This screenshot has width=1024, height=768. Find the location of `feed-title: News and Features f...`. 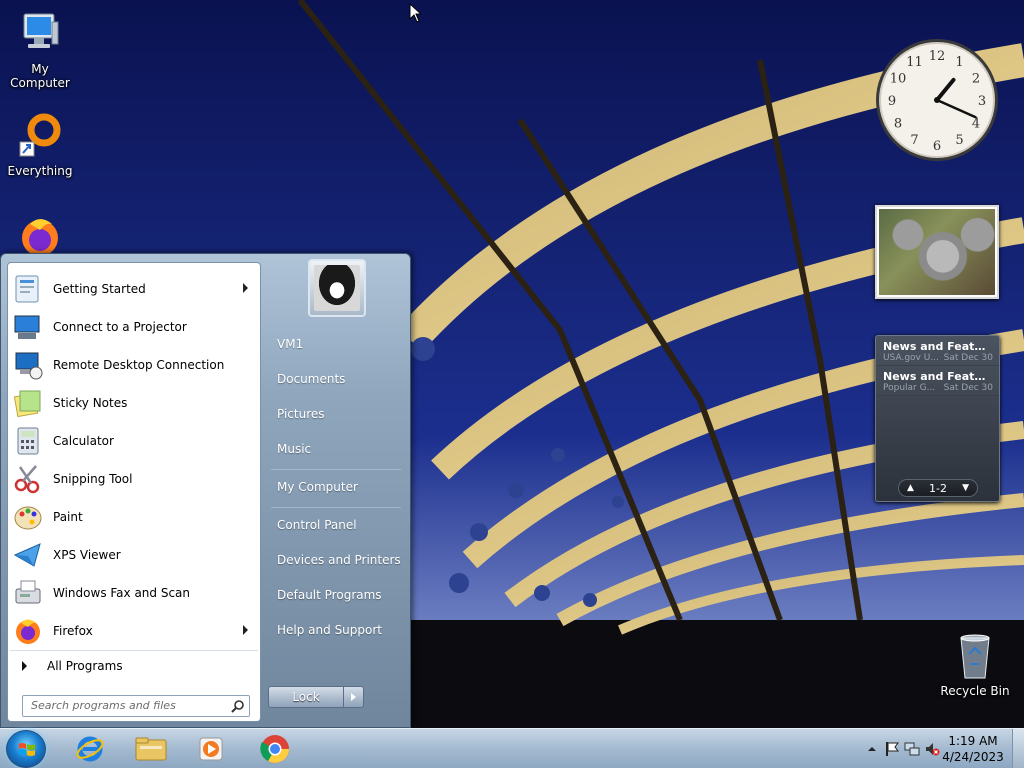

feed-title: News and Features f... is located at coordinates (938, 346).